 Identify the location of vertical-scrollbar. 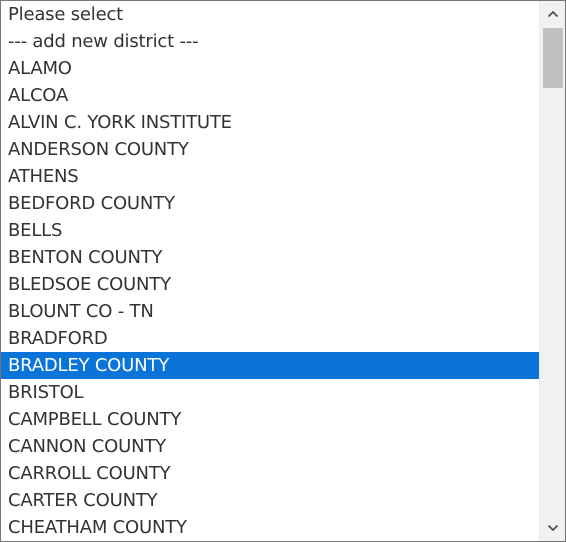
(552, 271).